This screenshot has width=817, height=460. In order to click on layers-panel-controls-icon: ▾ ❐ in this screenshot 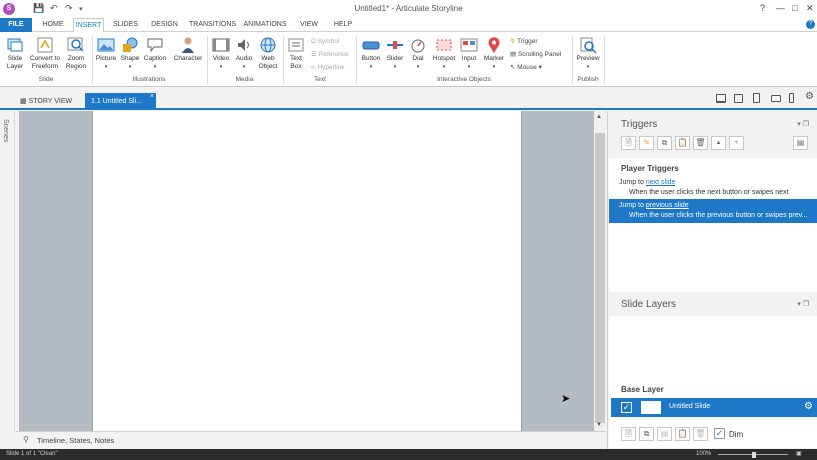, I will do `click(803, 304)`.